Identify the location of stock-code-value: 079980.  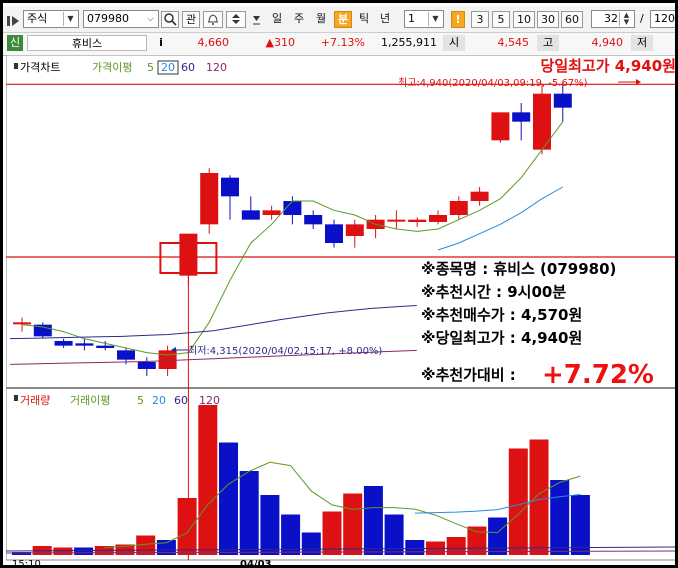
(108, 18).